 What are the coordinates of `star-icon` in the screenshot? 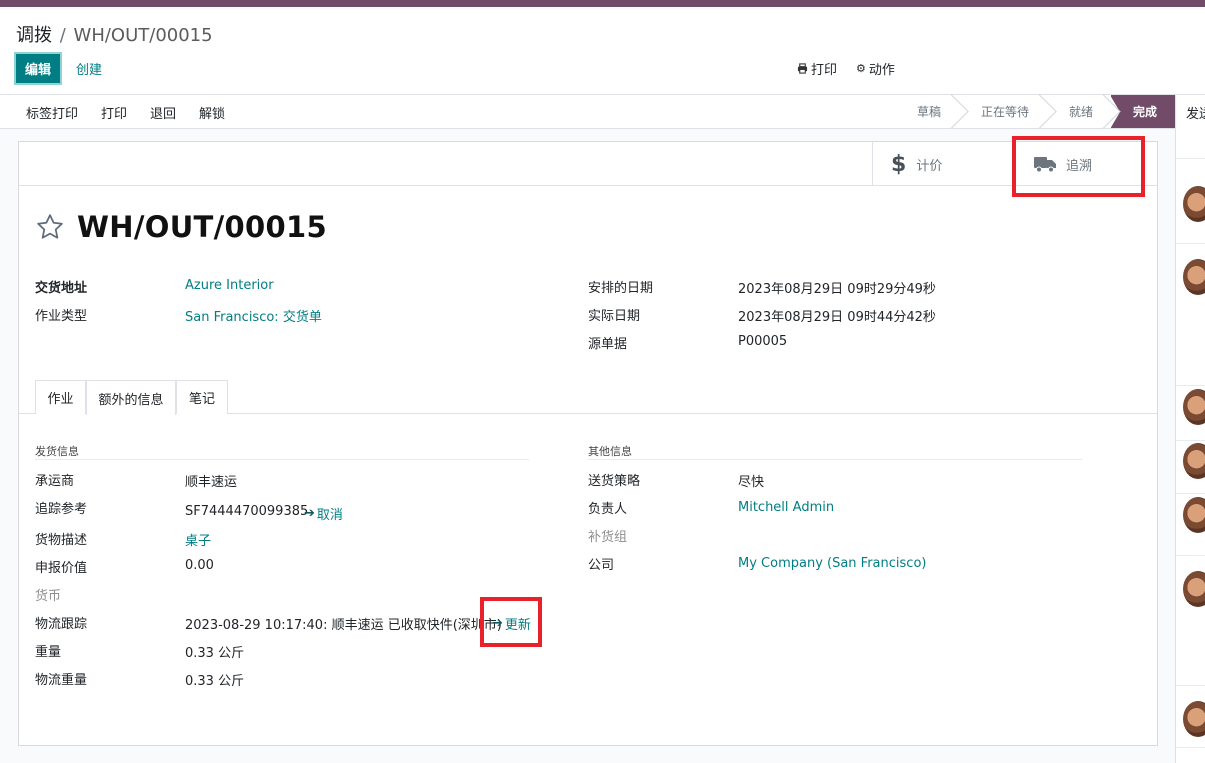 It's located at (50, 227).